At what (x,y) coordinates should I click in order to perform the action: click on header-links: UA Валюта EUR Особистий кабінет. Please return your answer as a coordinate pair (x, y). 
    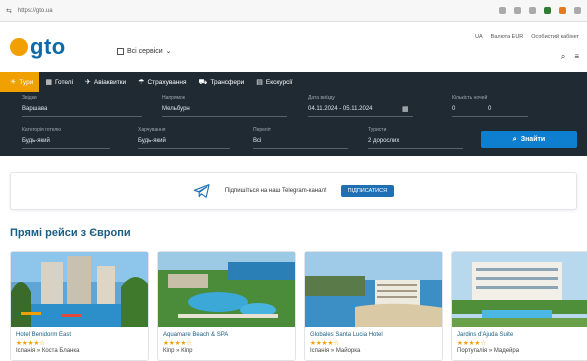
    Looking at the image, I should click on (527, 37).